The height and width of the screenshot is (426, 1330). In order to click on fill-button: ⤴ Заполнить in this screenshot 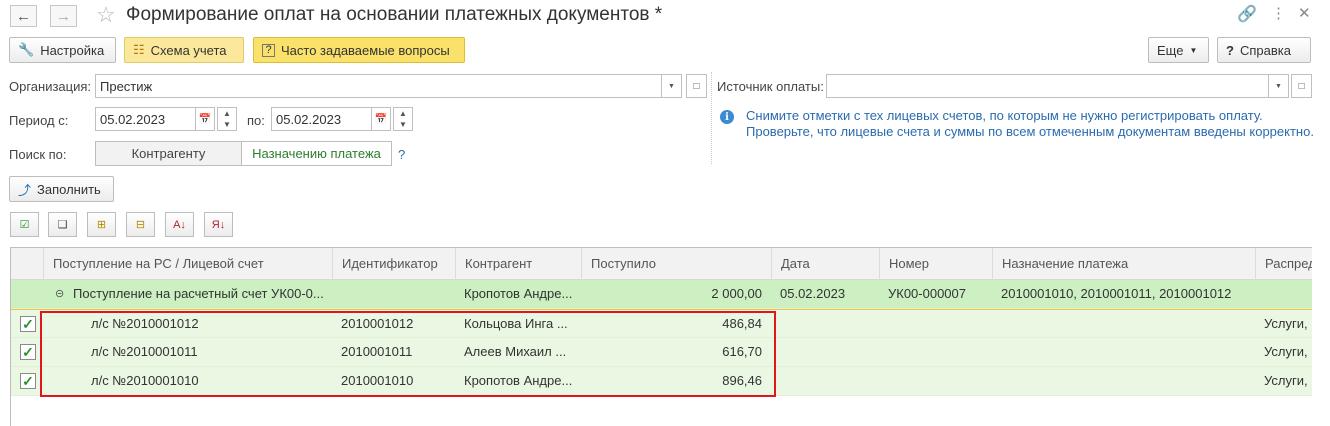, I will do `click(61, 189)`.